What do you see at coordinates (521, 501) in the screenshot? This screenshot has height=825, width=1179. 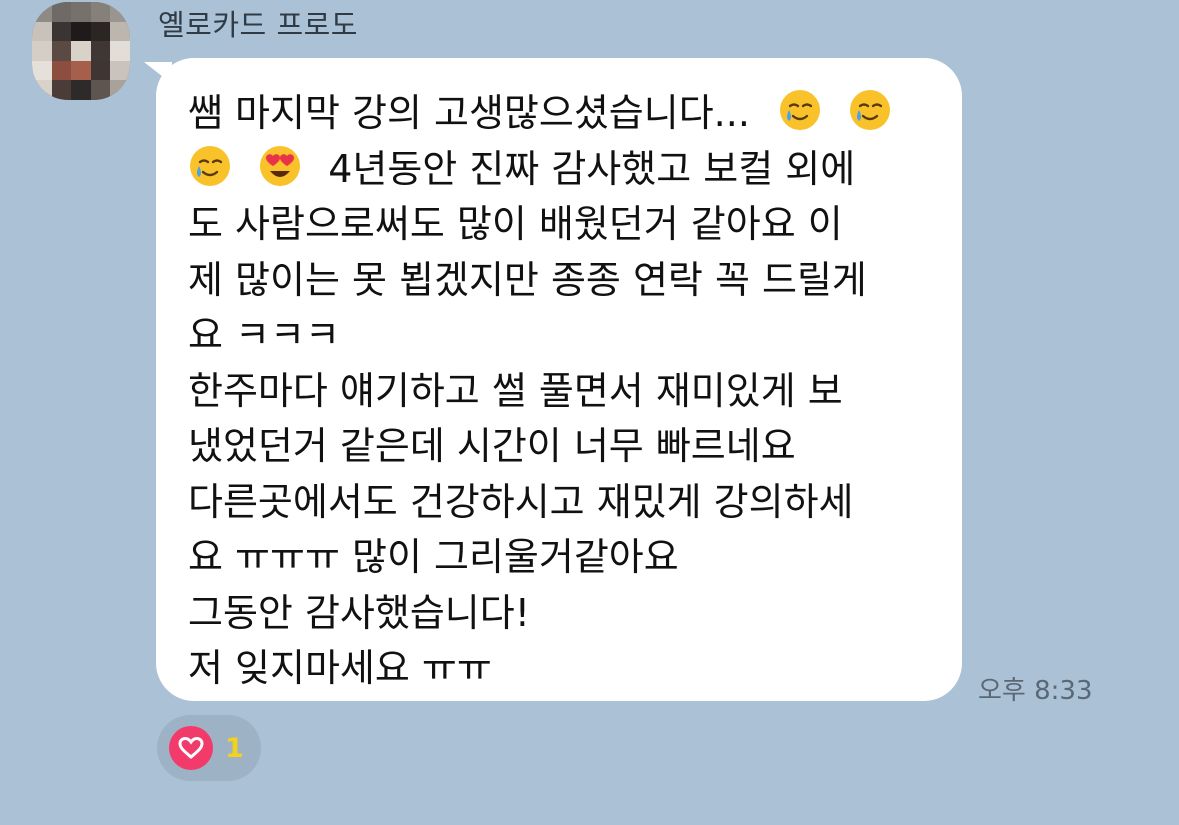 I see `message-line: 다른곳에서도 건강하시고 재밌게 강의하세` at bounding box center [521, 501].